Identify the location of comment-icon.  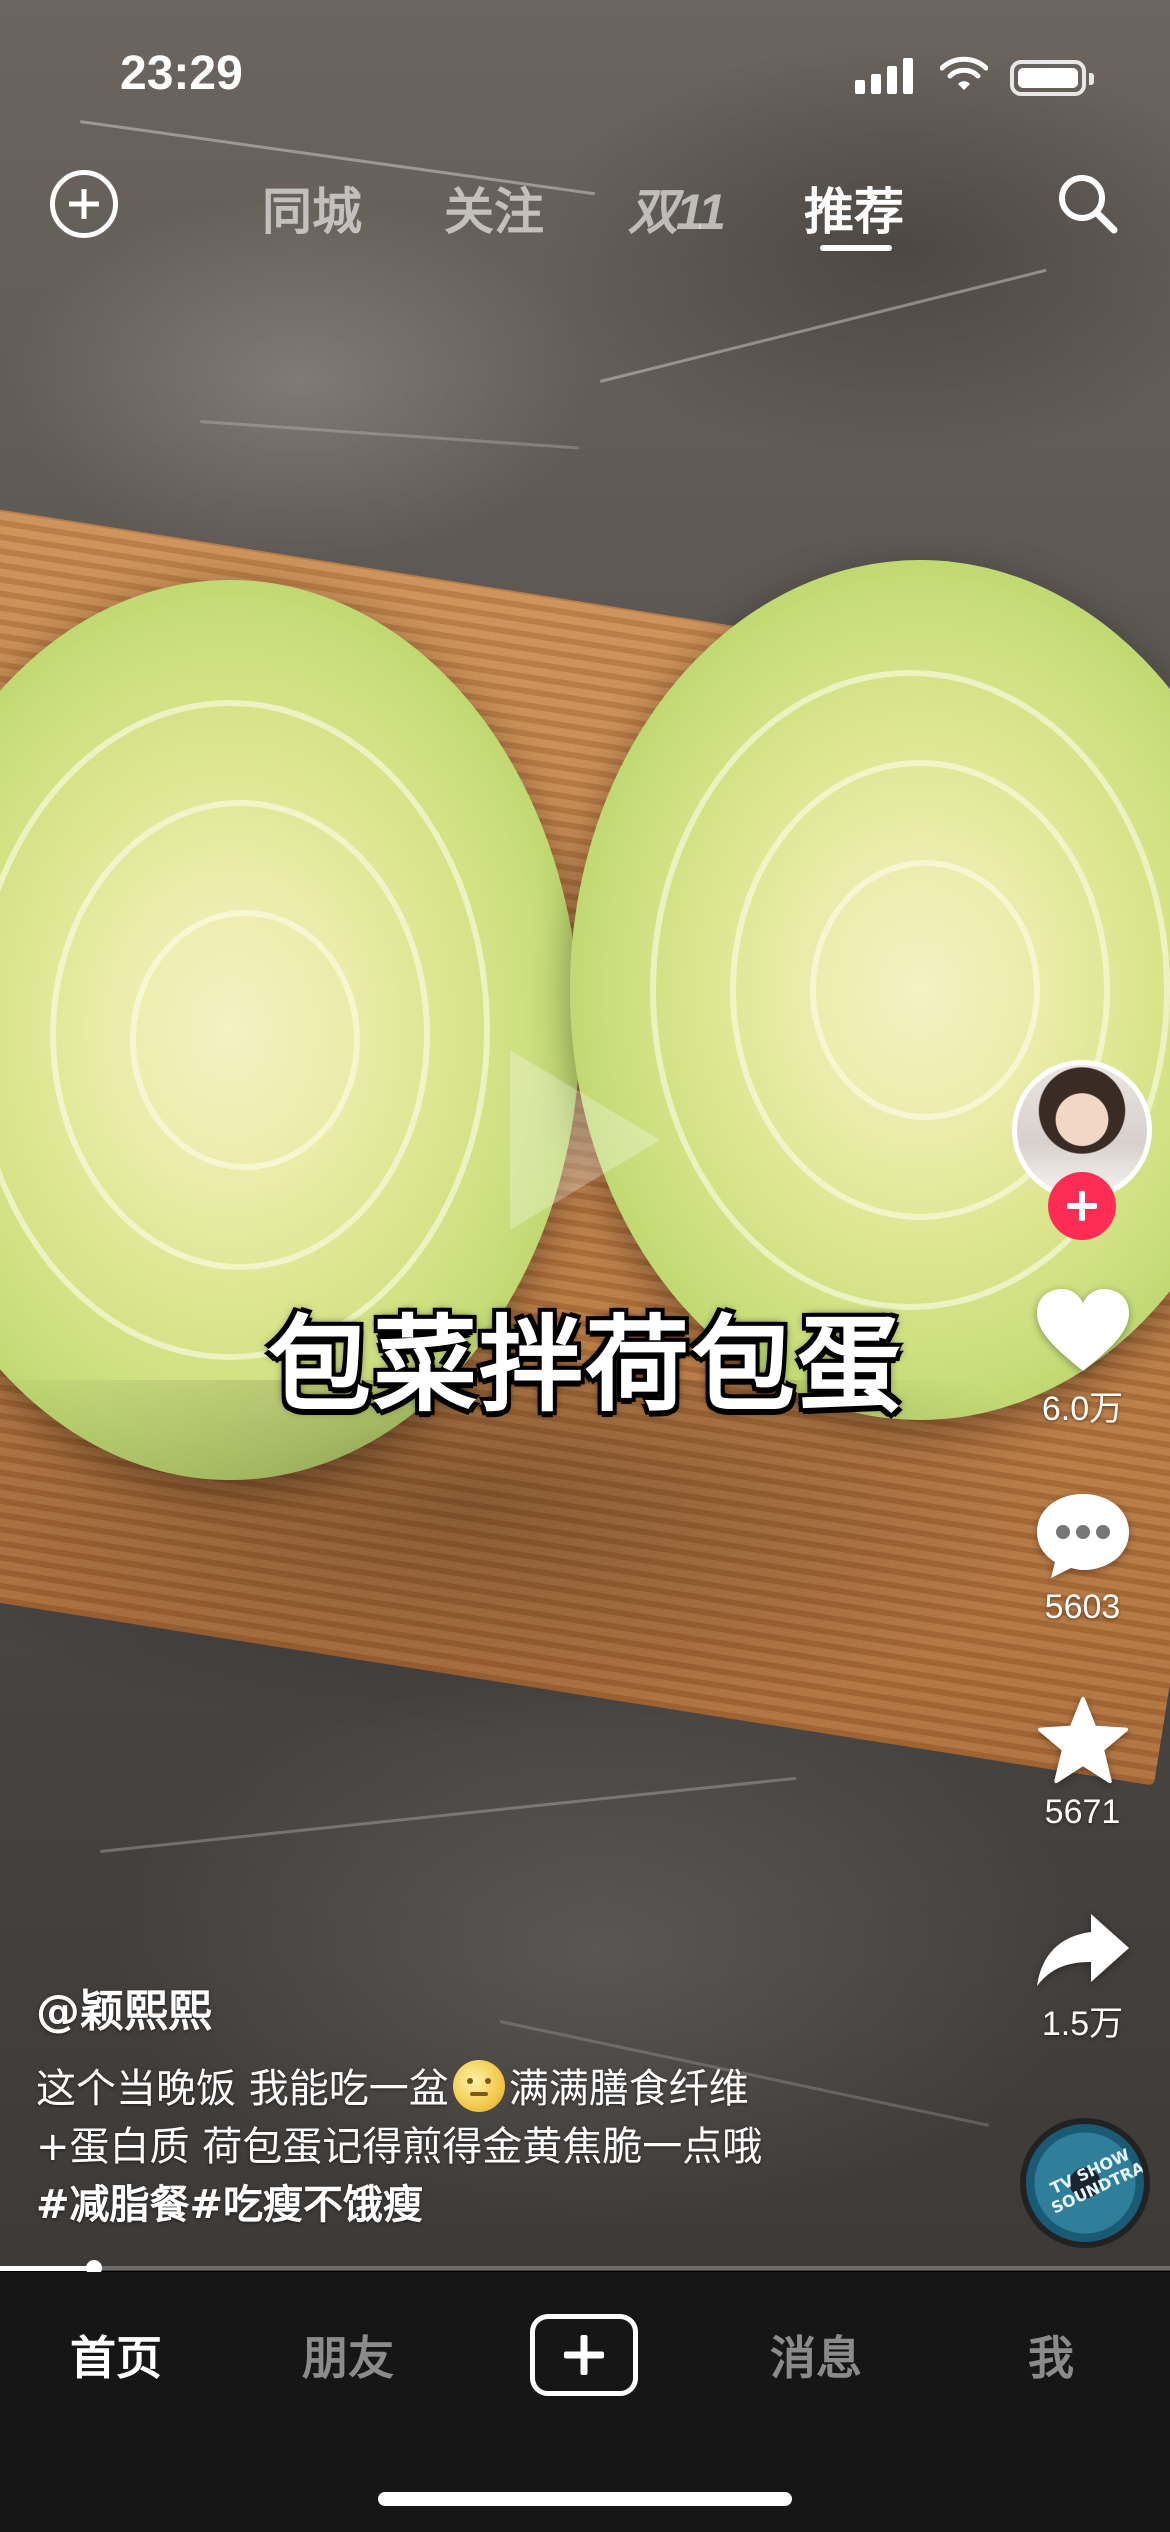
(1082, 1536).